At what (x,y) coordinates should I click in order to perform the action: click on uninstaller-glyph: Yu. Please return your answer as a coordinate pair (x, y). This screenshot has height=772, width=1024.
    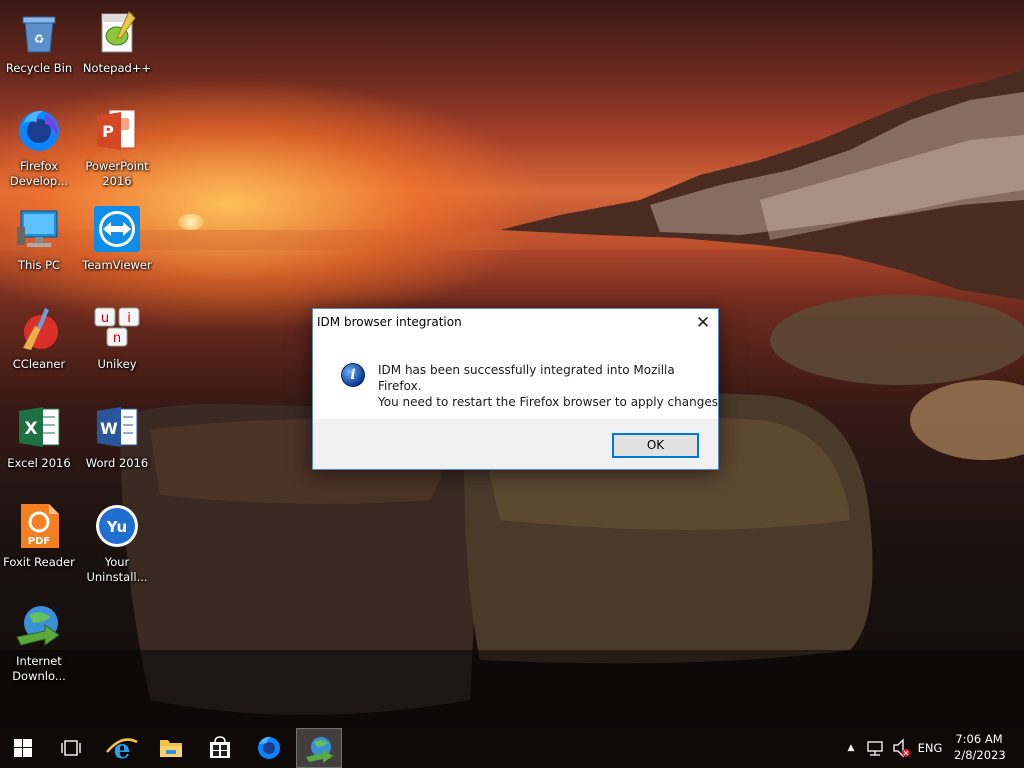
    Looking at the image, I should click on (116, 527).